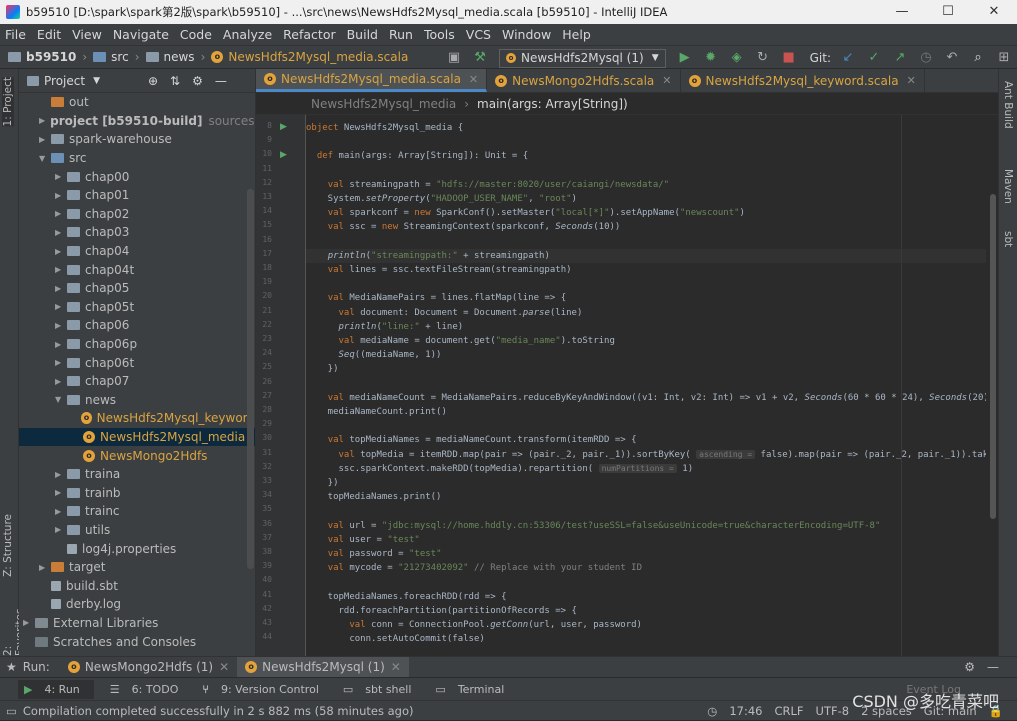 The height and width of the screenshot is (721, 1017). I want to click on tree-item: ▶ chap04t, so click(137, 269).